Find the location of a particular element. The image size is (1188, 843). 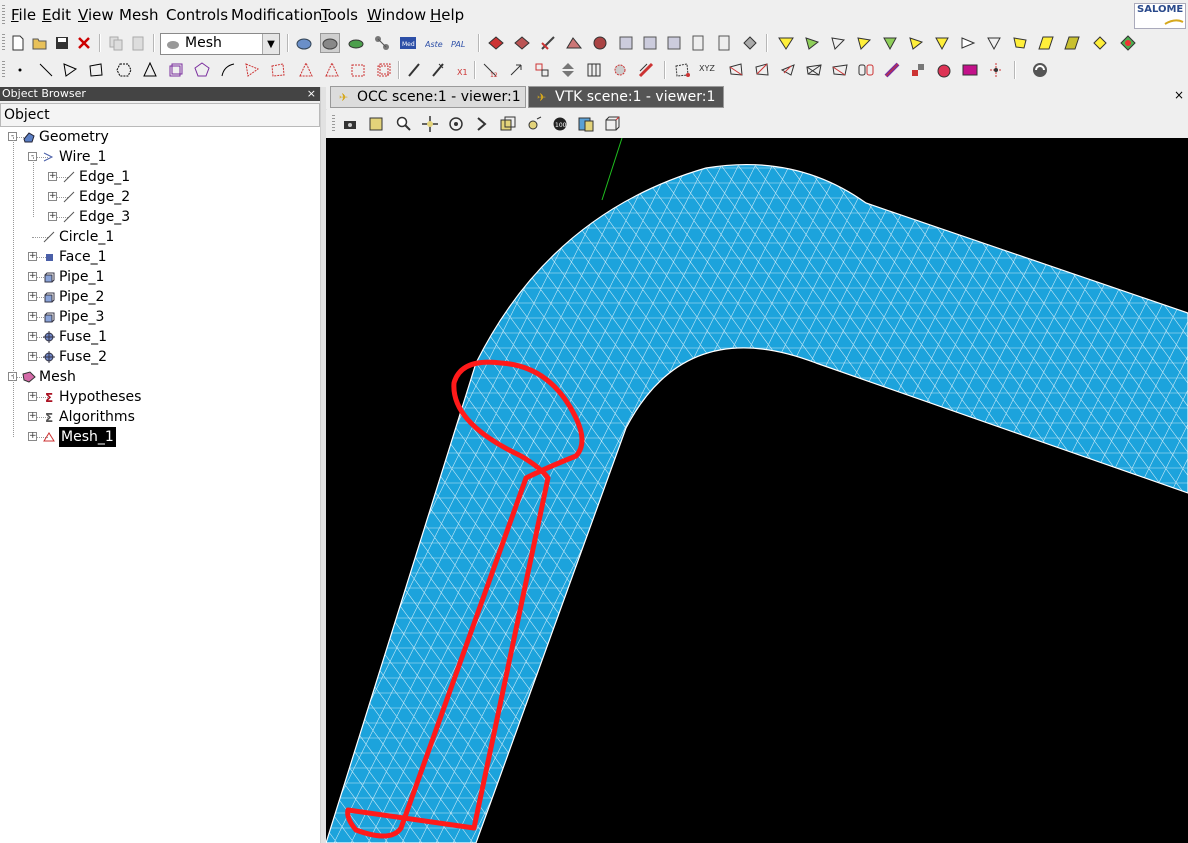

mesh-standalone-group-icon is located at coordinates (698, 43).